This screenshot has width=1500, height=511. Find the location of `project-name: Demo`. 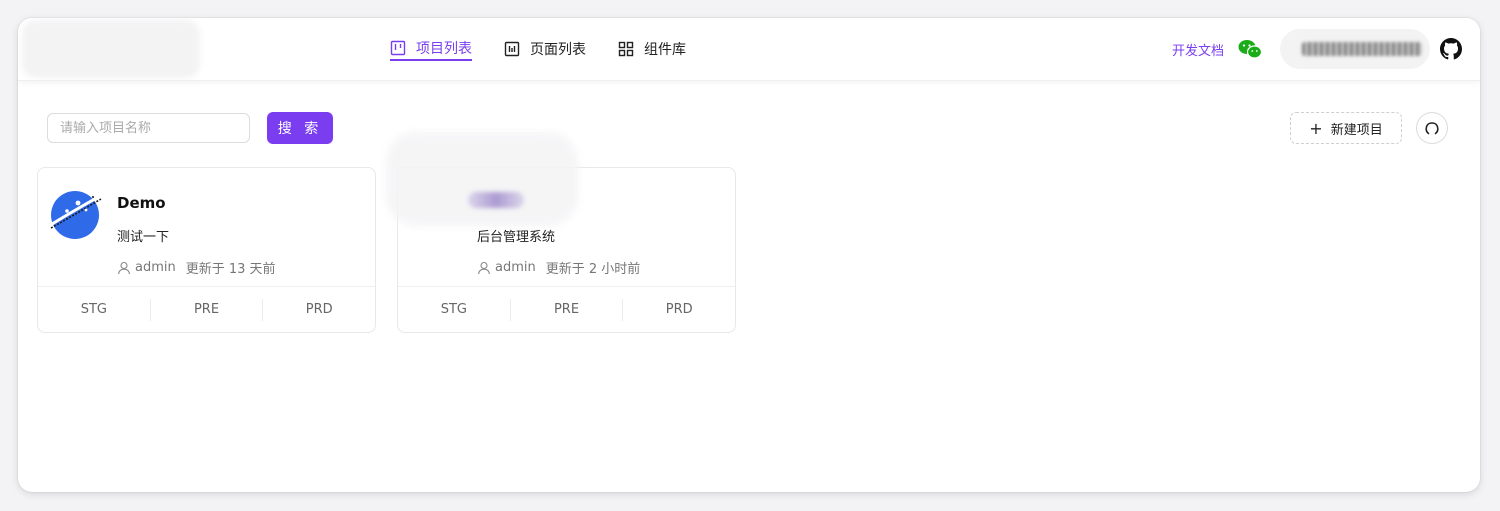

project-name: Demo is located at coordinates (141, 203).